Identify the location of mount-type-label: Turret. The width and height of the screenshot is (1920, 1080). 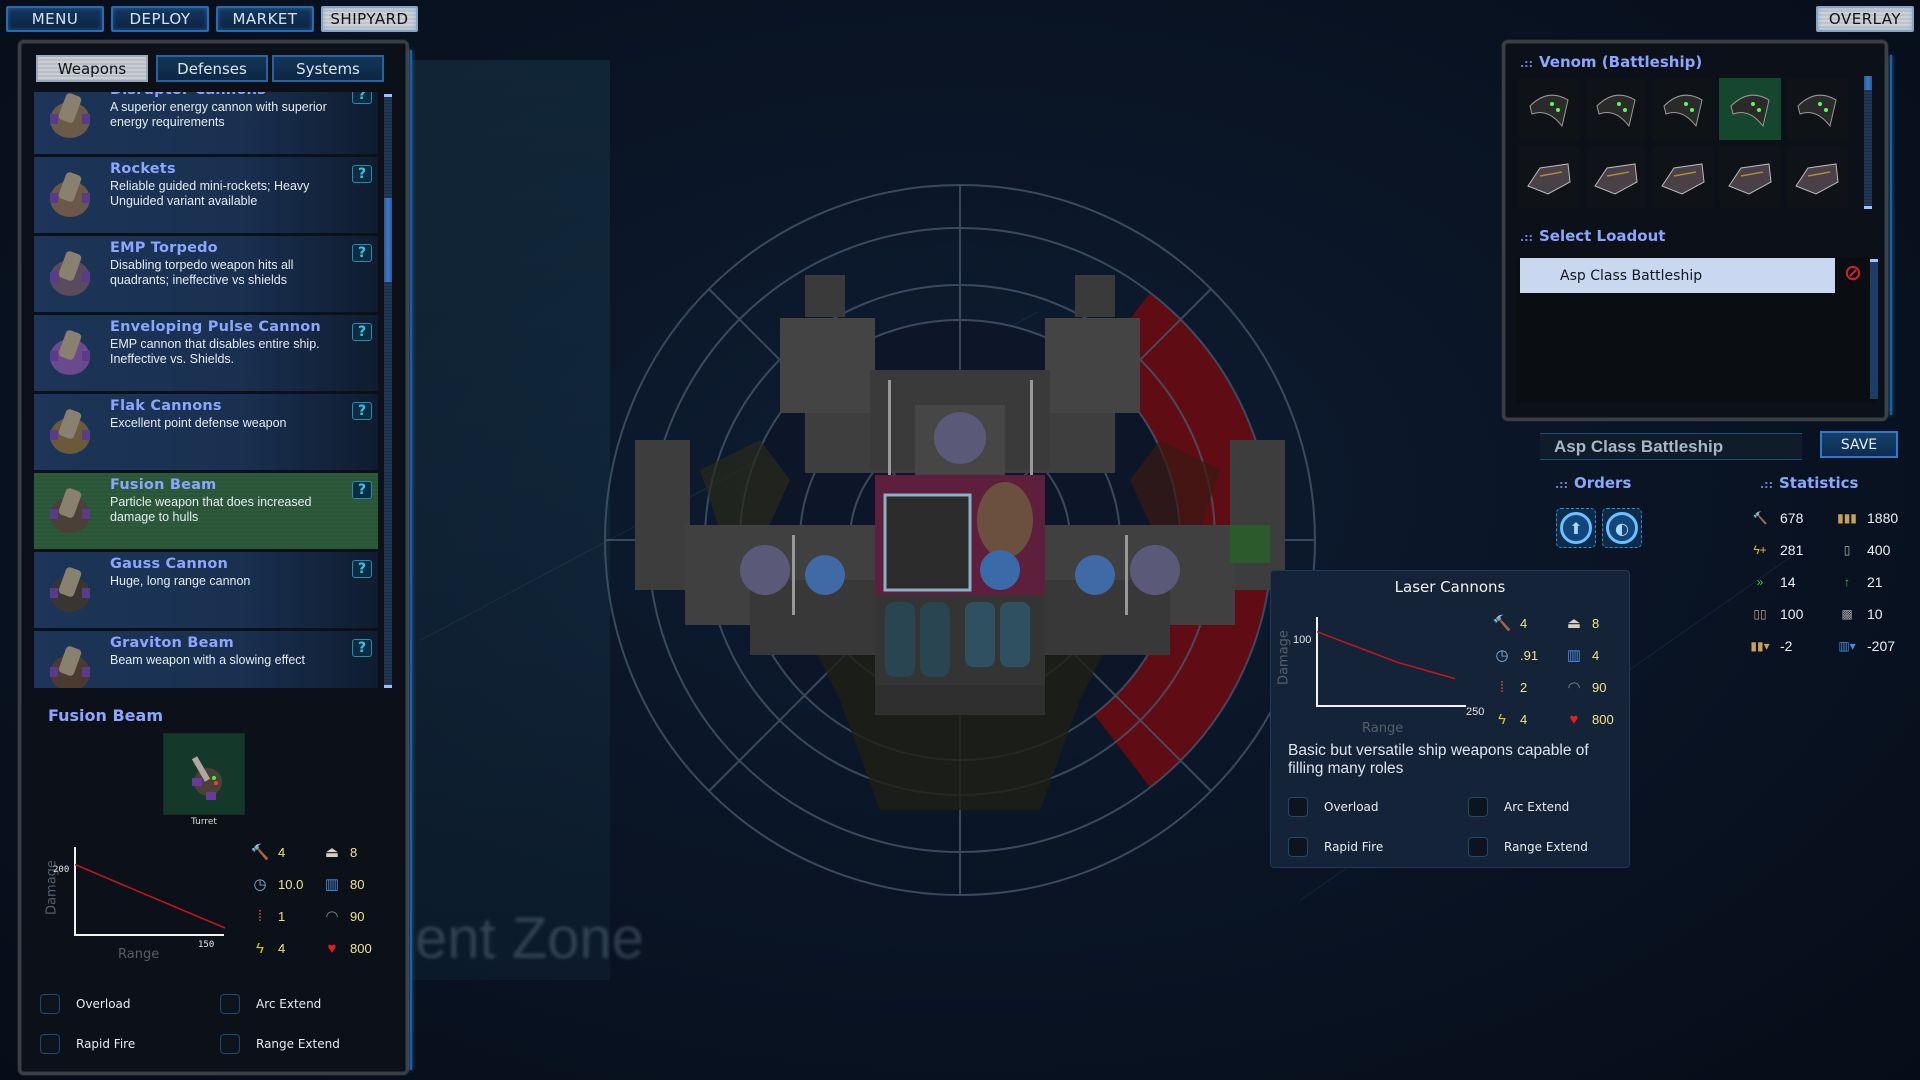
(204, 822).